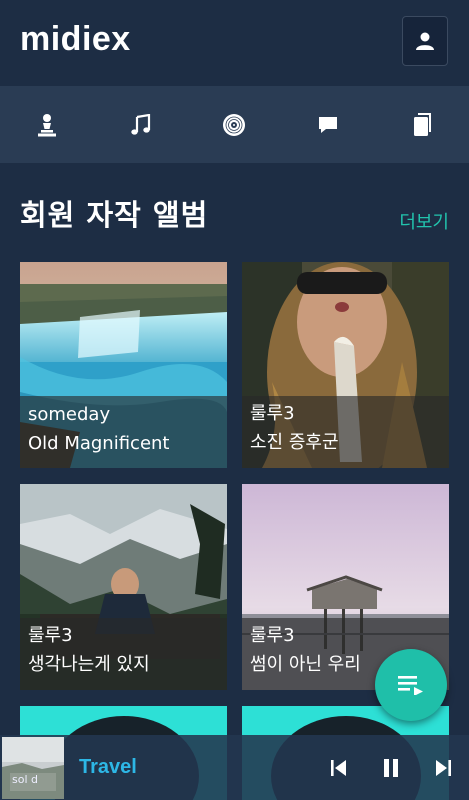 The height and width of the screenshot is (800, 469). I want to click on pause-icon, so click(391, 768).